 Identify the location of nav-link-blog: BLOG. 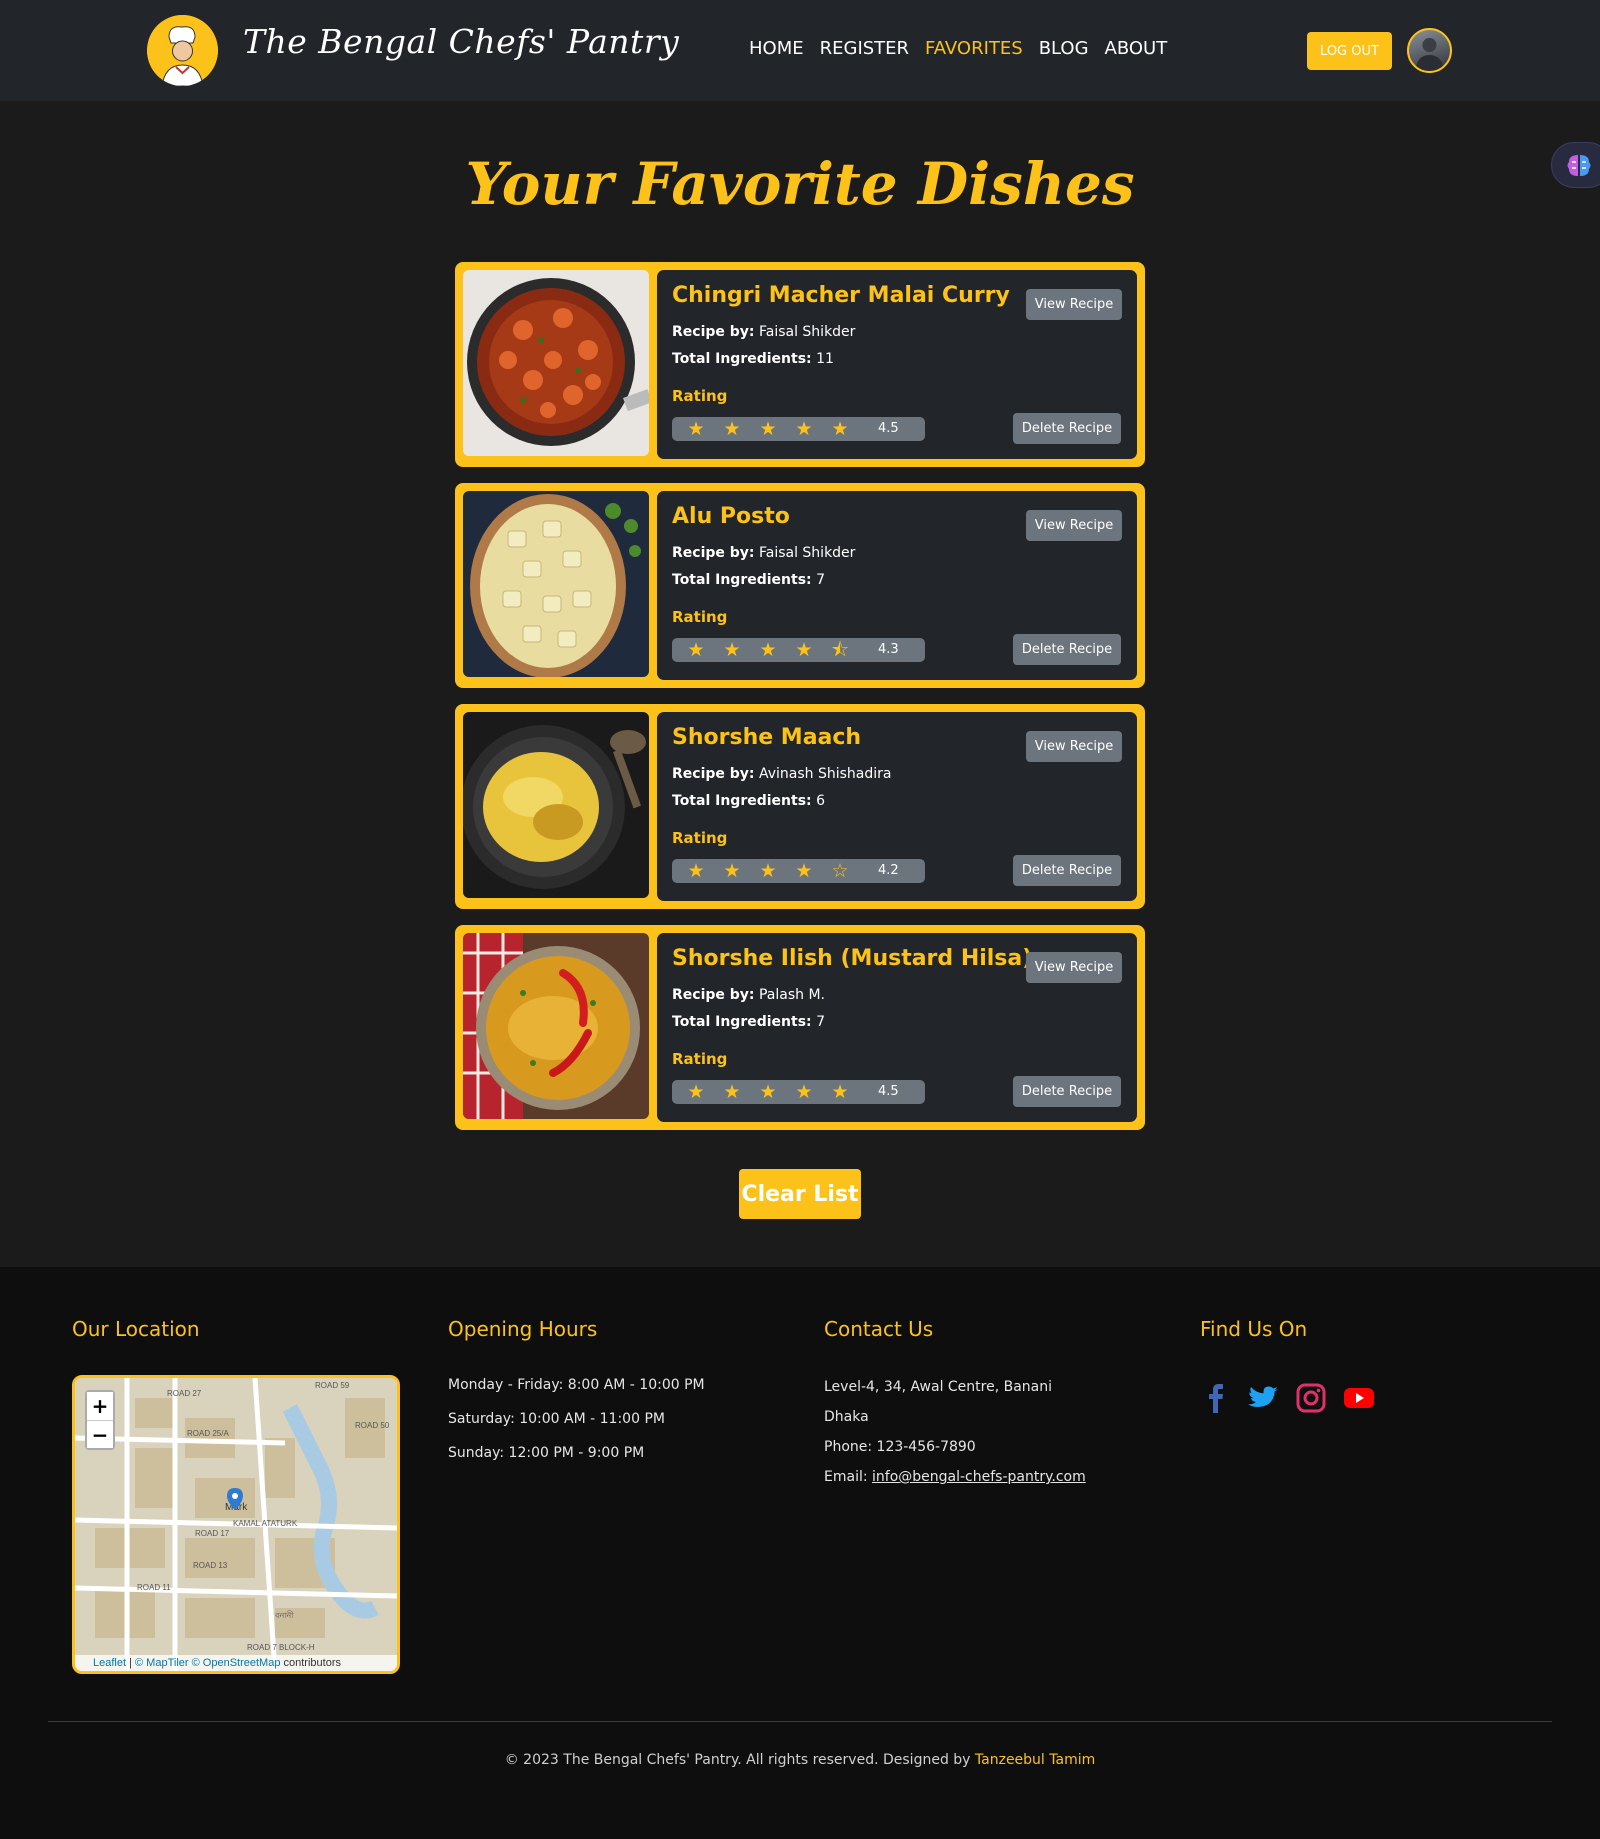
(1064, 48).